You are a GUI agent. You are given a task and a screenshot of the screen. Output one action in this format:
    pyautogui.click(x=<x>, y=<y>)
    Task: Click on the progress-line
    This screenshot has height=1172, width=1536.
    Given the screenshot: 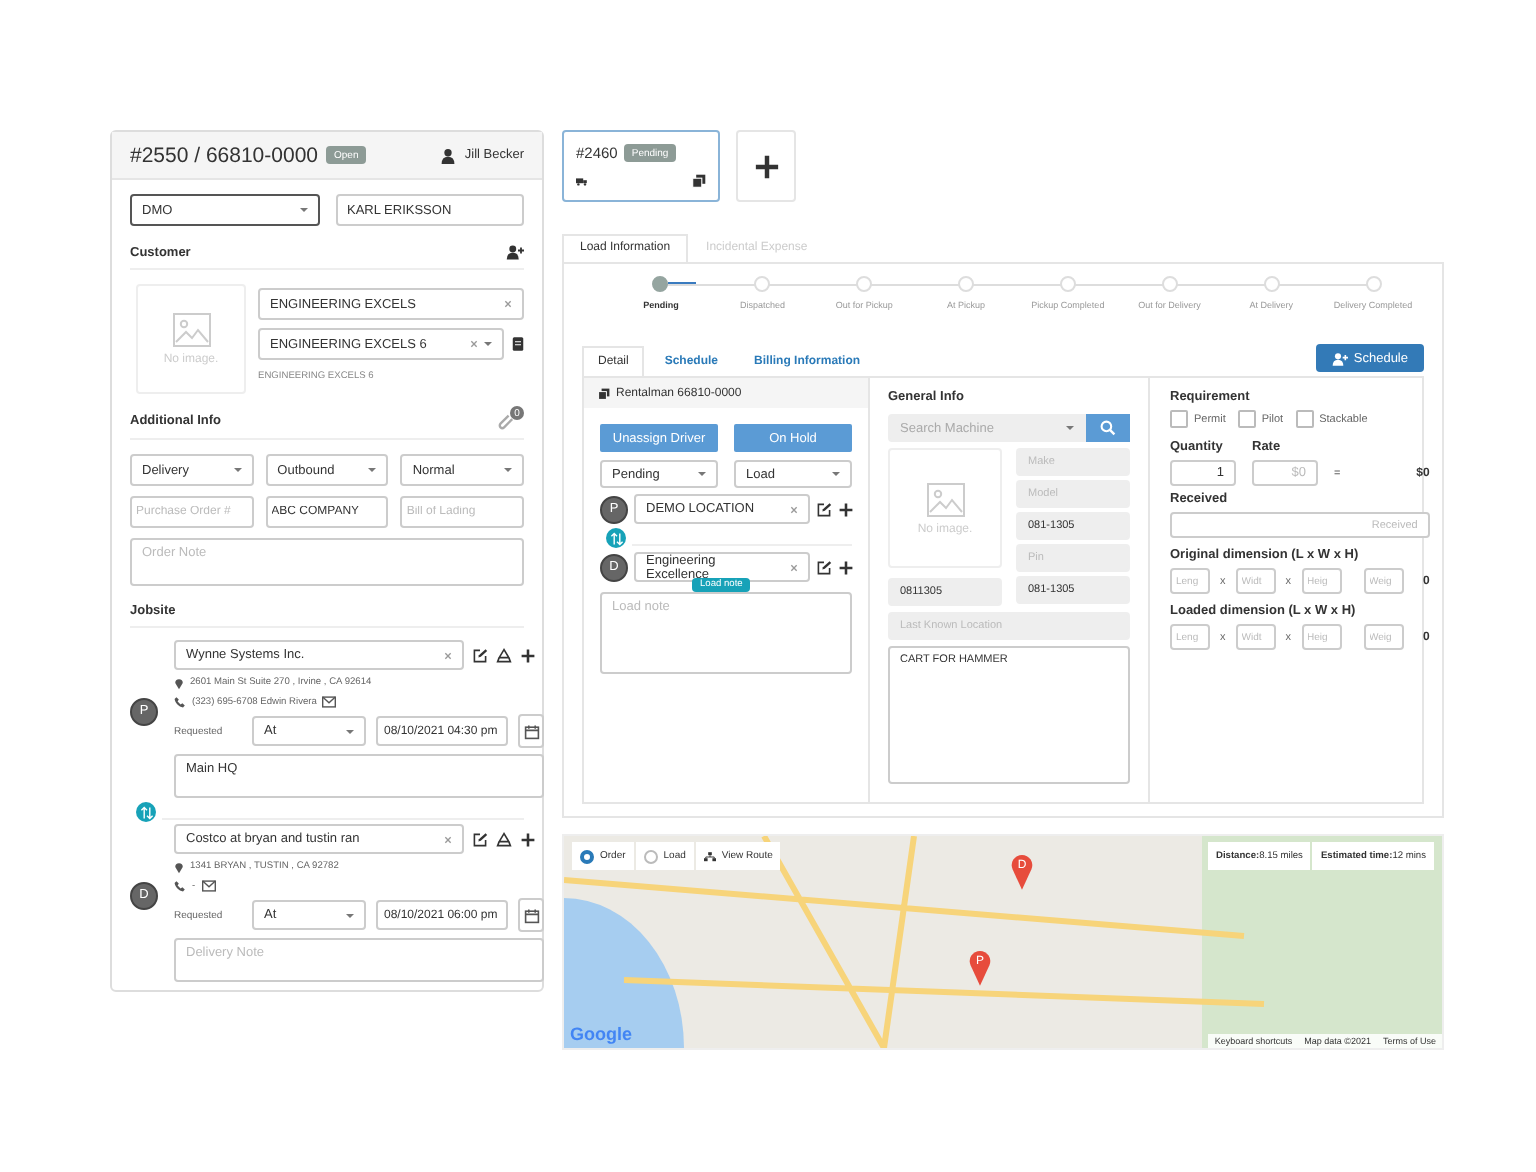 What is the action you would take?
    pyautogui.click(x=682, y=283)
    